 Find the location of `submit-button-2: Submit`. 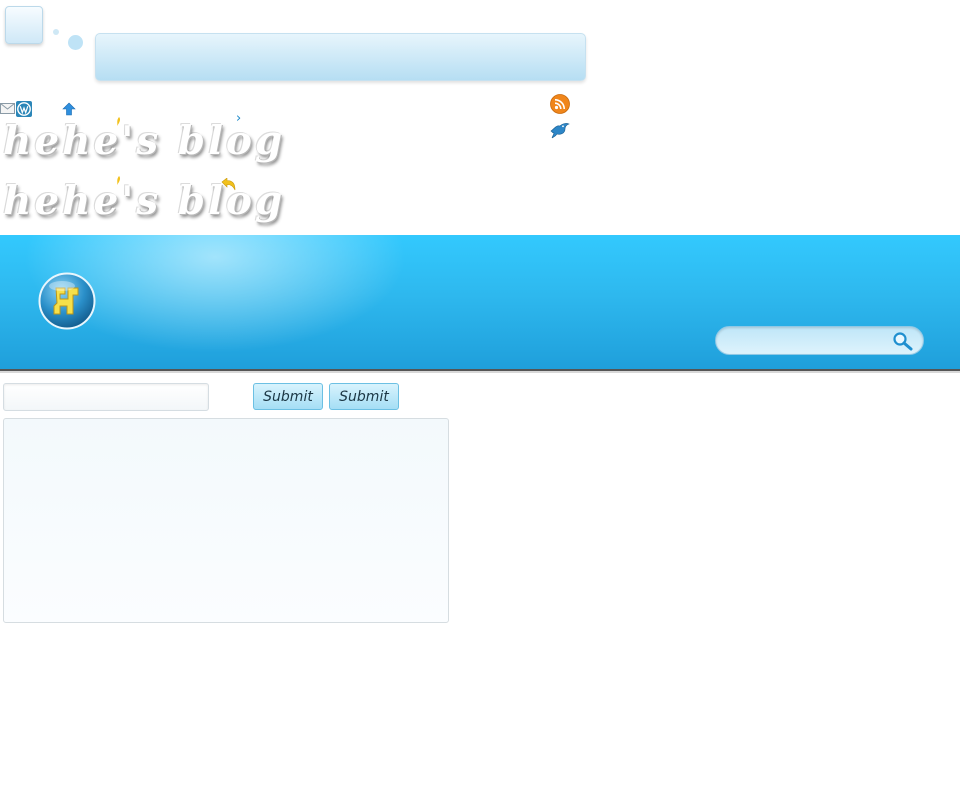

submit-button-2: Submit is located at coordinates (364, 396).